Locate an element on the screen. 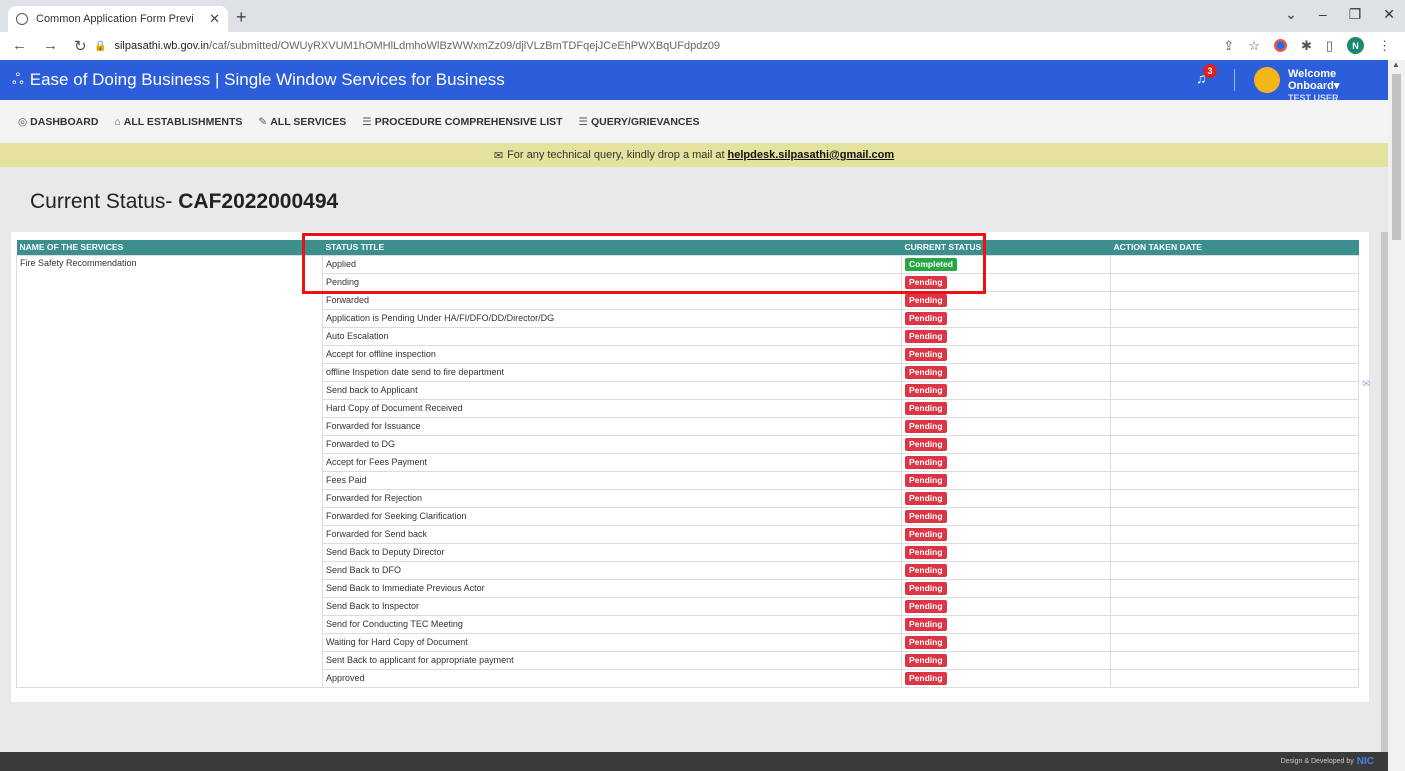 This screenshot has width=1405, height=771. menu-all-establishments: ⌂ ALL ESTABLISHMENTS is located at coordinates (178, 122).